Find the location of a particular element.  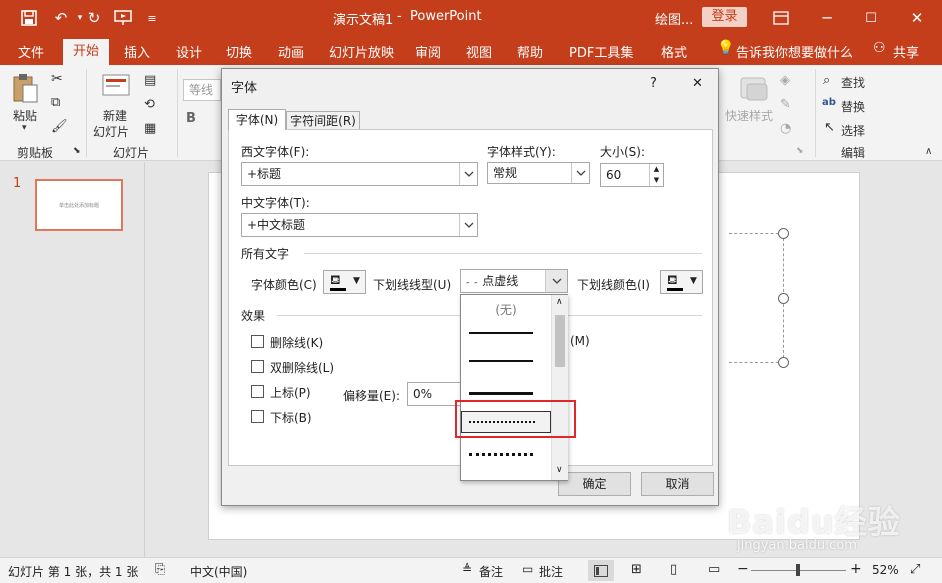

slideshow-icon: ▭ is located at coordinates (714, 569).